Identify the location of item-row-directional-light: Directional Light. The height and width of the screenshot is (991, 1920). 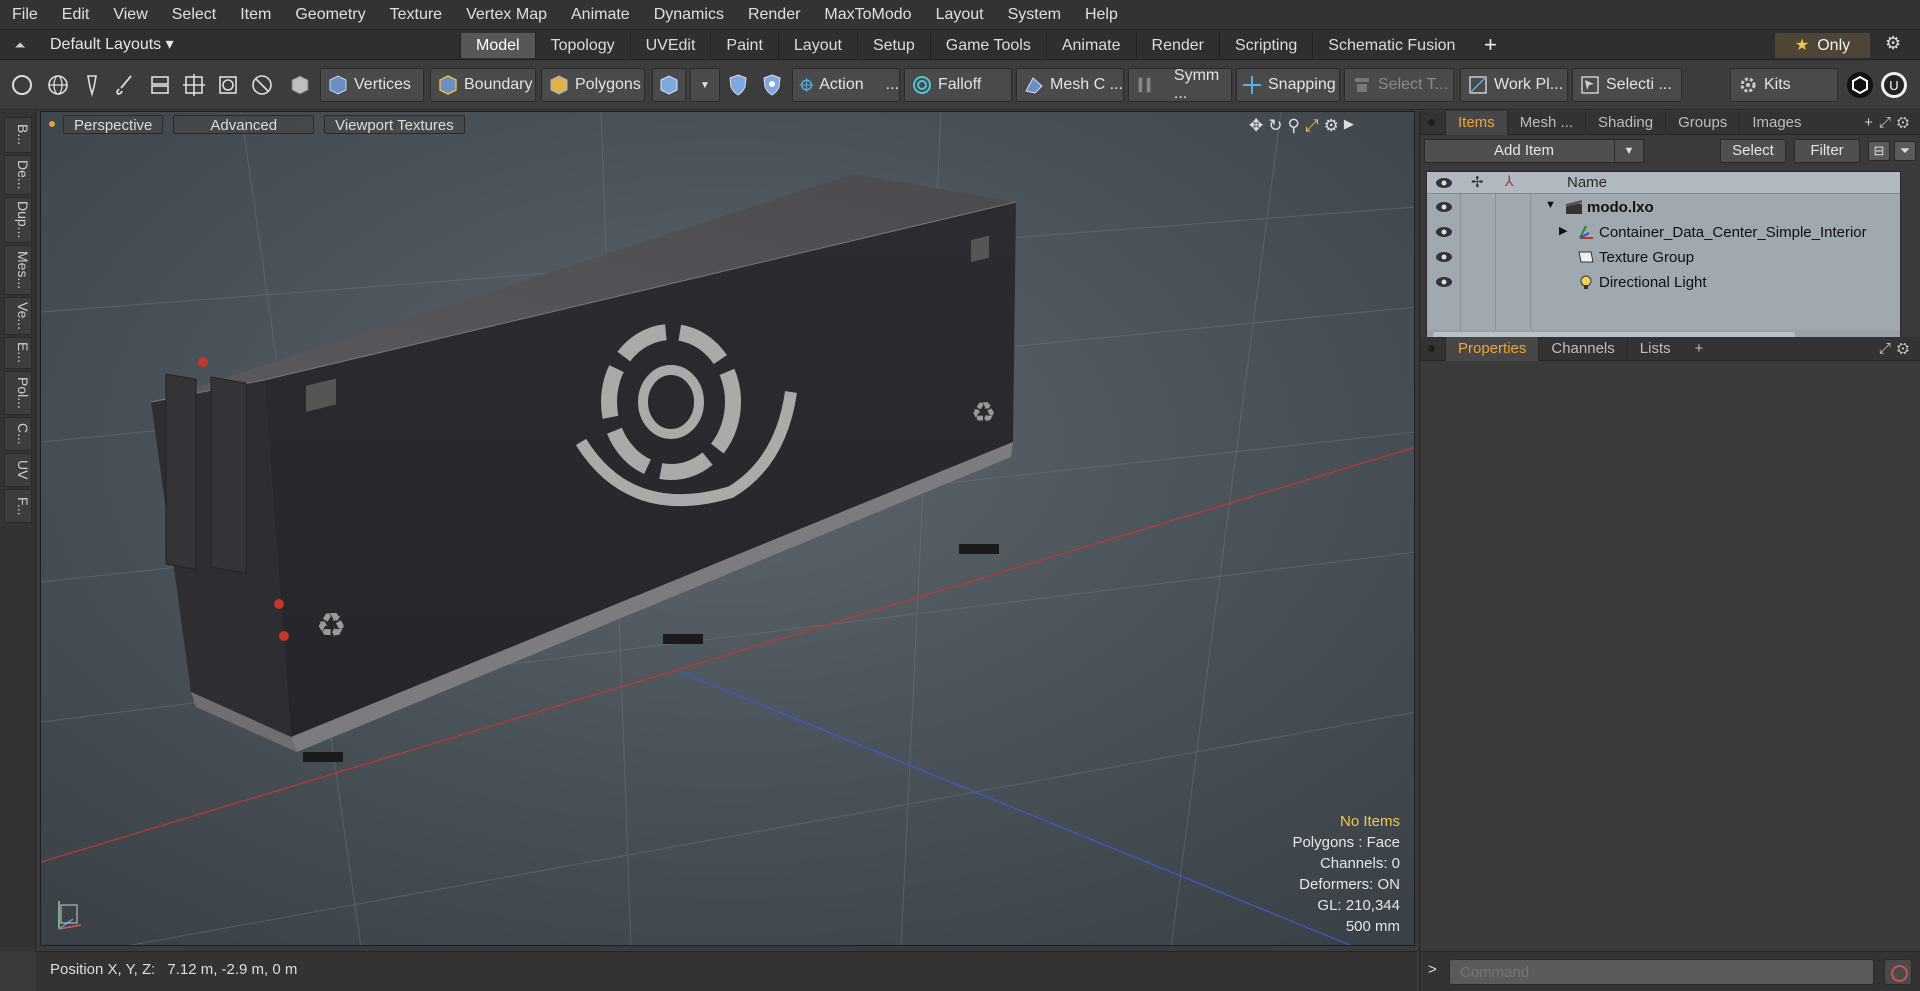
(1663, 282).